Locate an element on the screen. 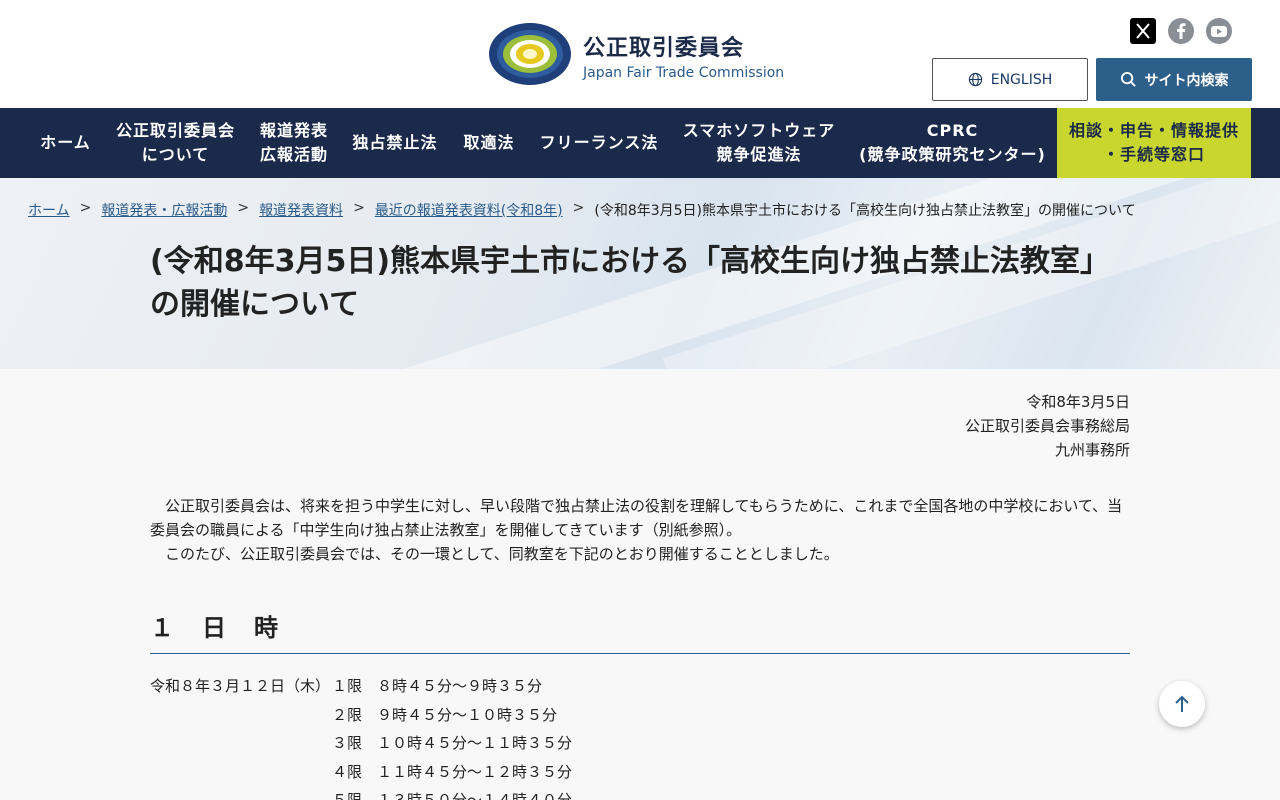 The height and width of the screenshot is (800, 1280). schedule-date: 令和８年３月１２日（木） is located at coordinates (240, 686).